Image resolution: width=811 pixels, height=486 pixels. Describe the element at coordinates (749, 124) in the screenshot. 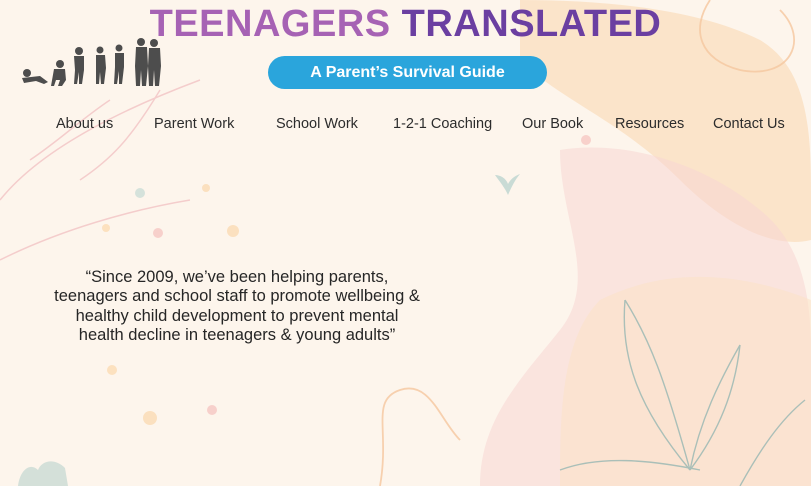

I see `nav-contact-us: Contact Us` at that location.